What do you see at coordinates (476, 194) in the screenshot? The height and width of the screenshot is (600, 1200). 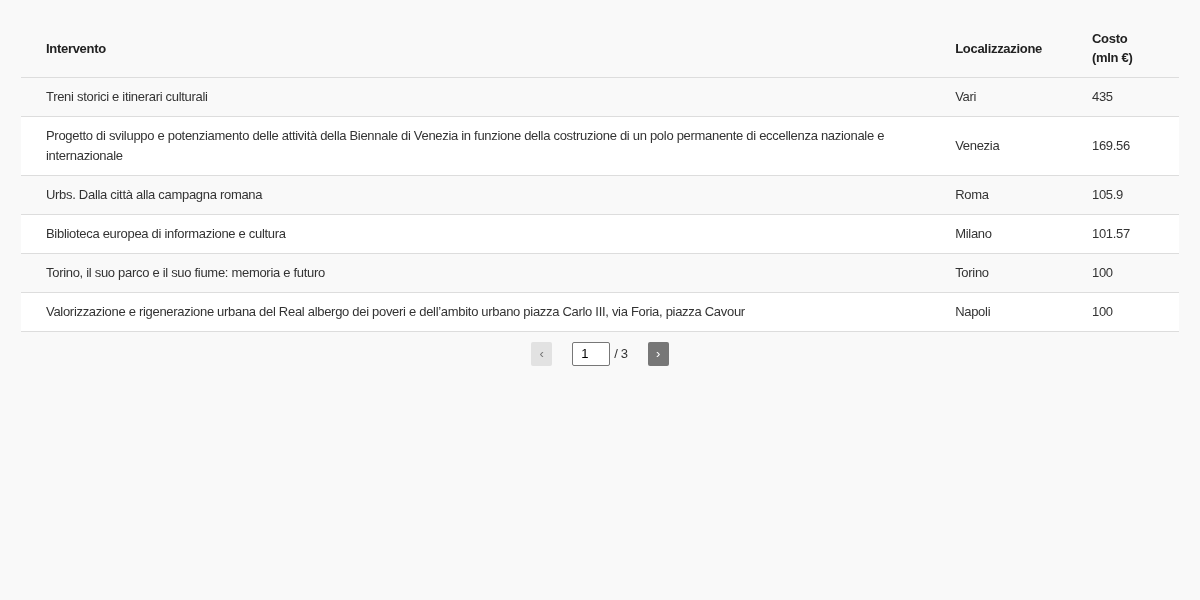 I see `table-cell: Urbs. Dalla città alla campagna romana` at bounding box center [476, 194].